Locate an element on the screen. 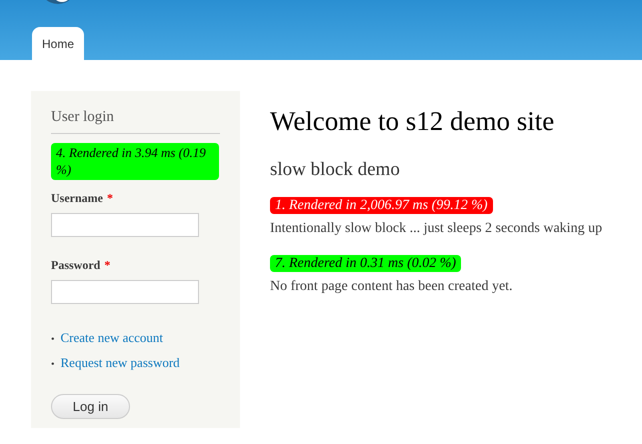 Image resolution: width=642 pixels, height=444 pixels. page-title: Welcome to s12 demo site is located at coordinates (413, 121).